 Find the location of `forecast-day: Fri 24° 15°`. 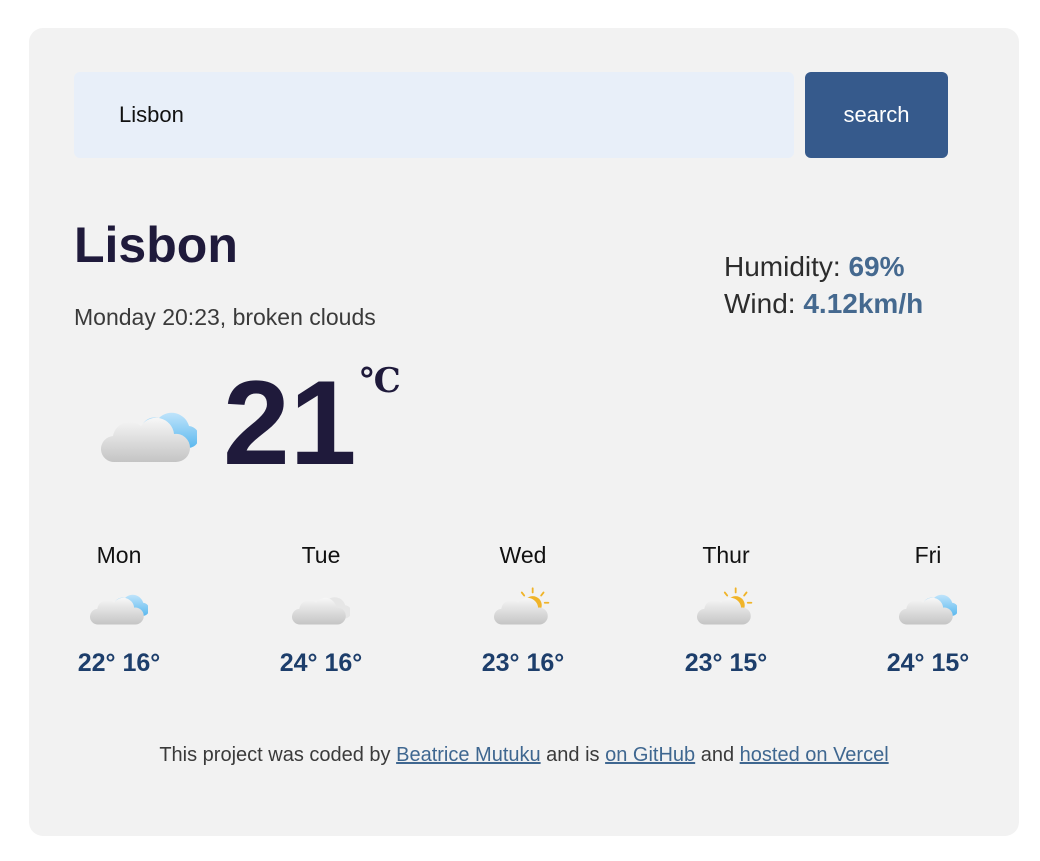

forecast-day: Fri 24° 15° is located at coordinates (928, 610).